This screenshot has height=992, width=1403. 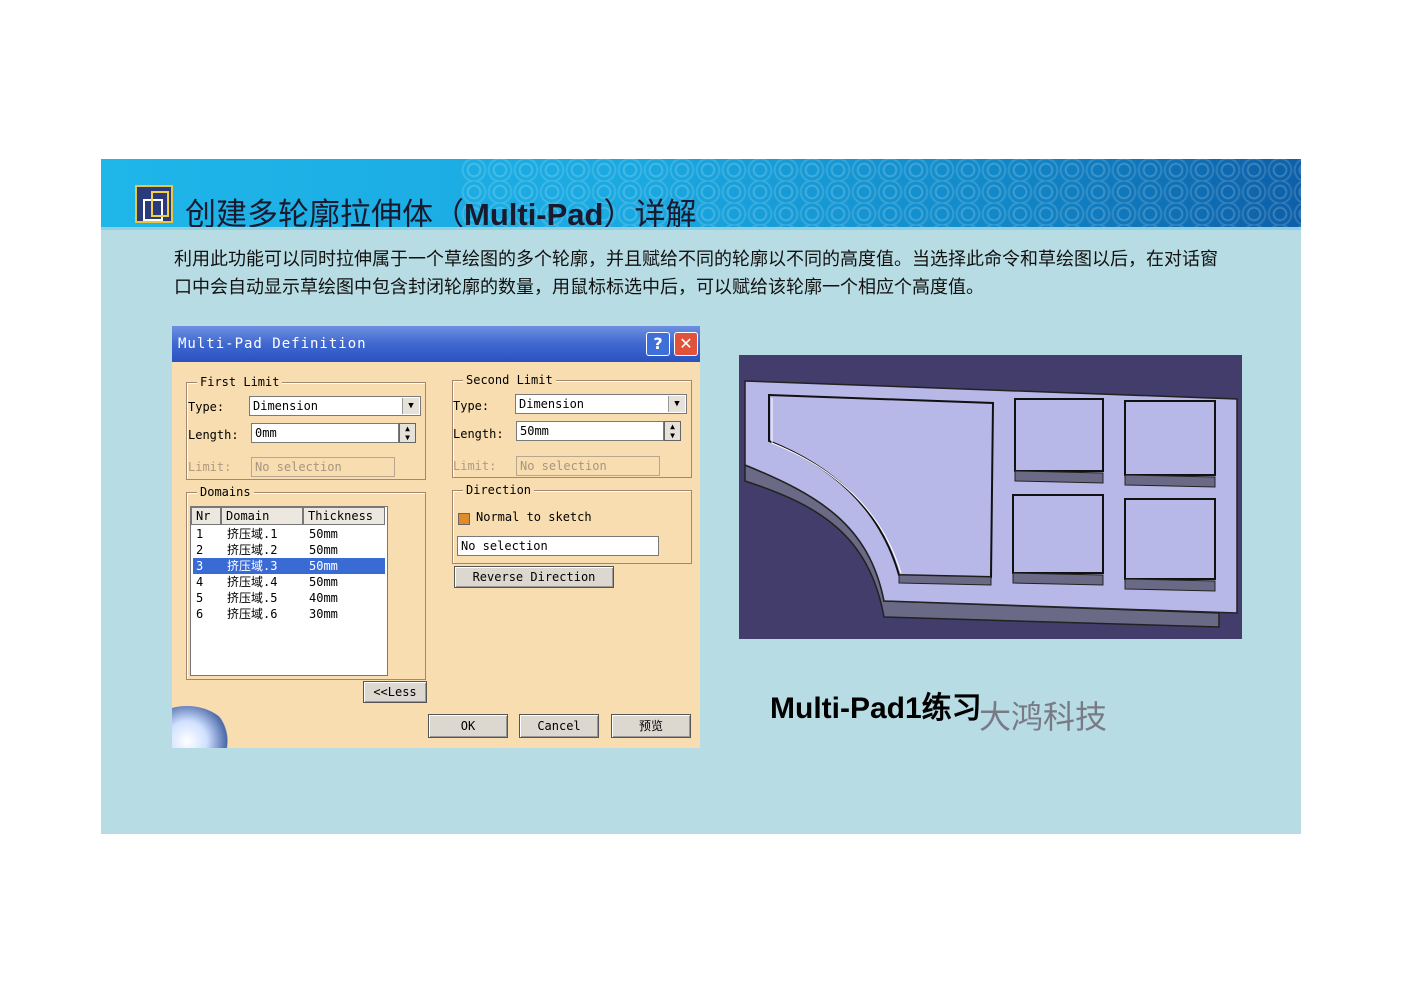 I want to click on row-thickness: 40mm, so click(x=323, y=598).